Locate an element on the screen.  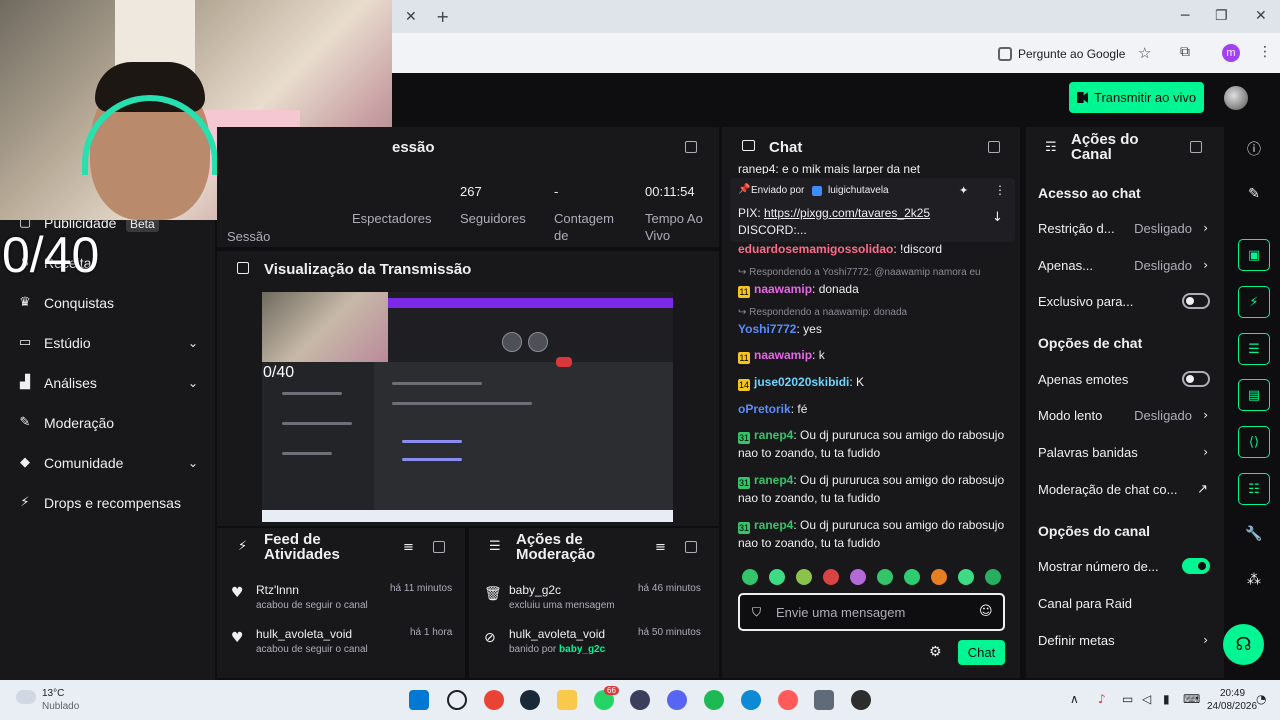
chat-username: oPretorik is located at coordinates (764, 409).